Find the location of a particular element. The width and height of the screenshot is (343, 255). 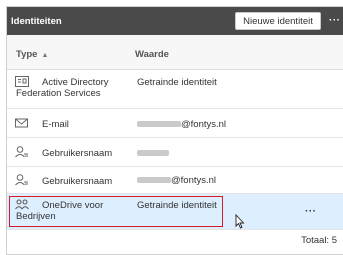

row-value: Getrainde identiteit is located at coordinates (177, 82).